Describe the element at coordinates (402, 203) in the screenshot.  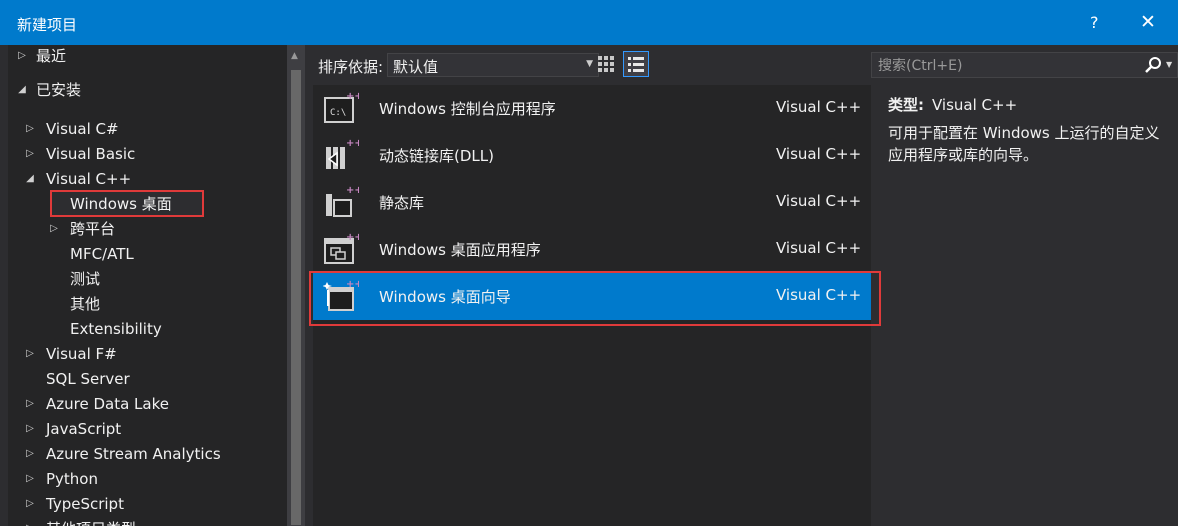
I see `template-name: 静态库` at that location.